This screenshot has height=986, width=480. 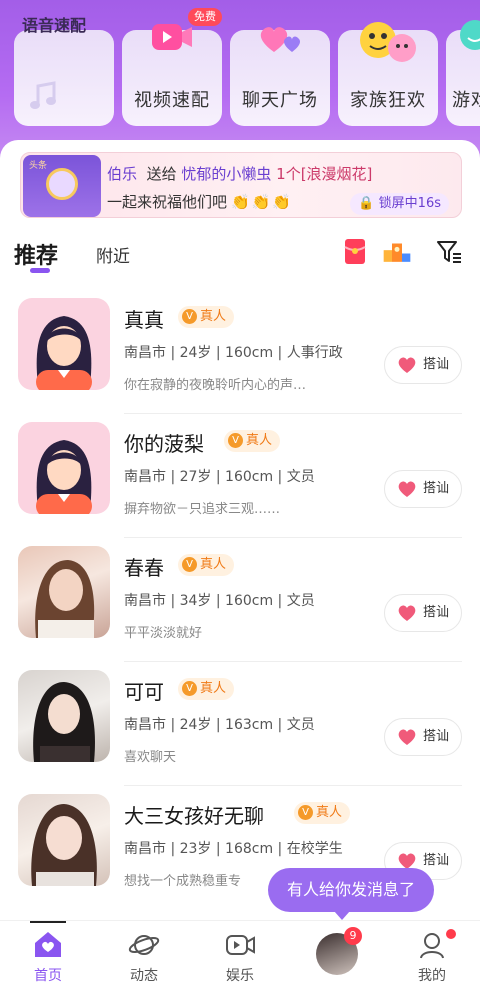 What do you see at coordinates (48, 922) in the screenshot?
I see `nav-active-indicator` at bounding box center [48, 922].